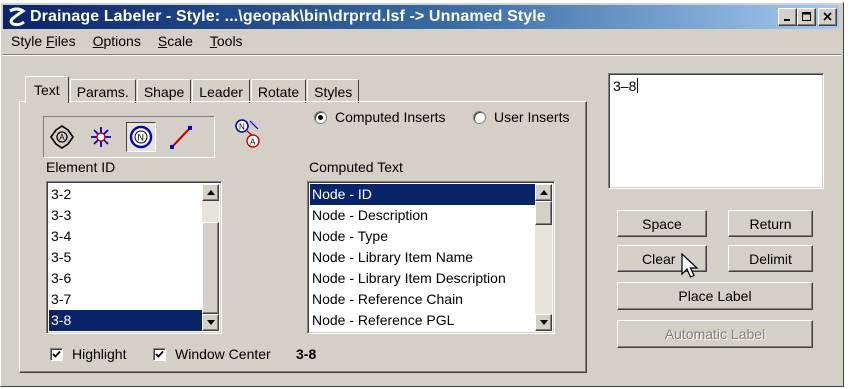 This screenshot has height=389, width=850. I want to click on current-element-id: 3-8, so click(306, 354).